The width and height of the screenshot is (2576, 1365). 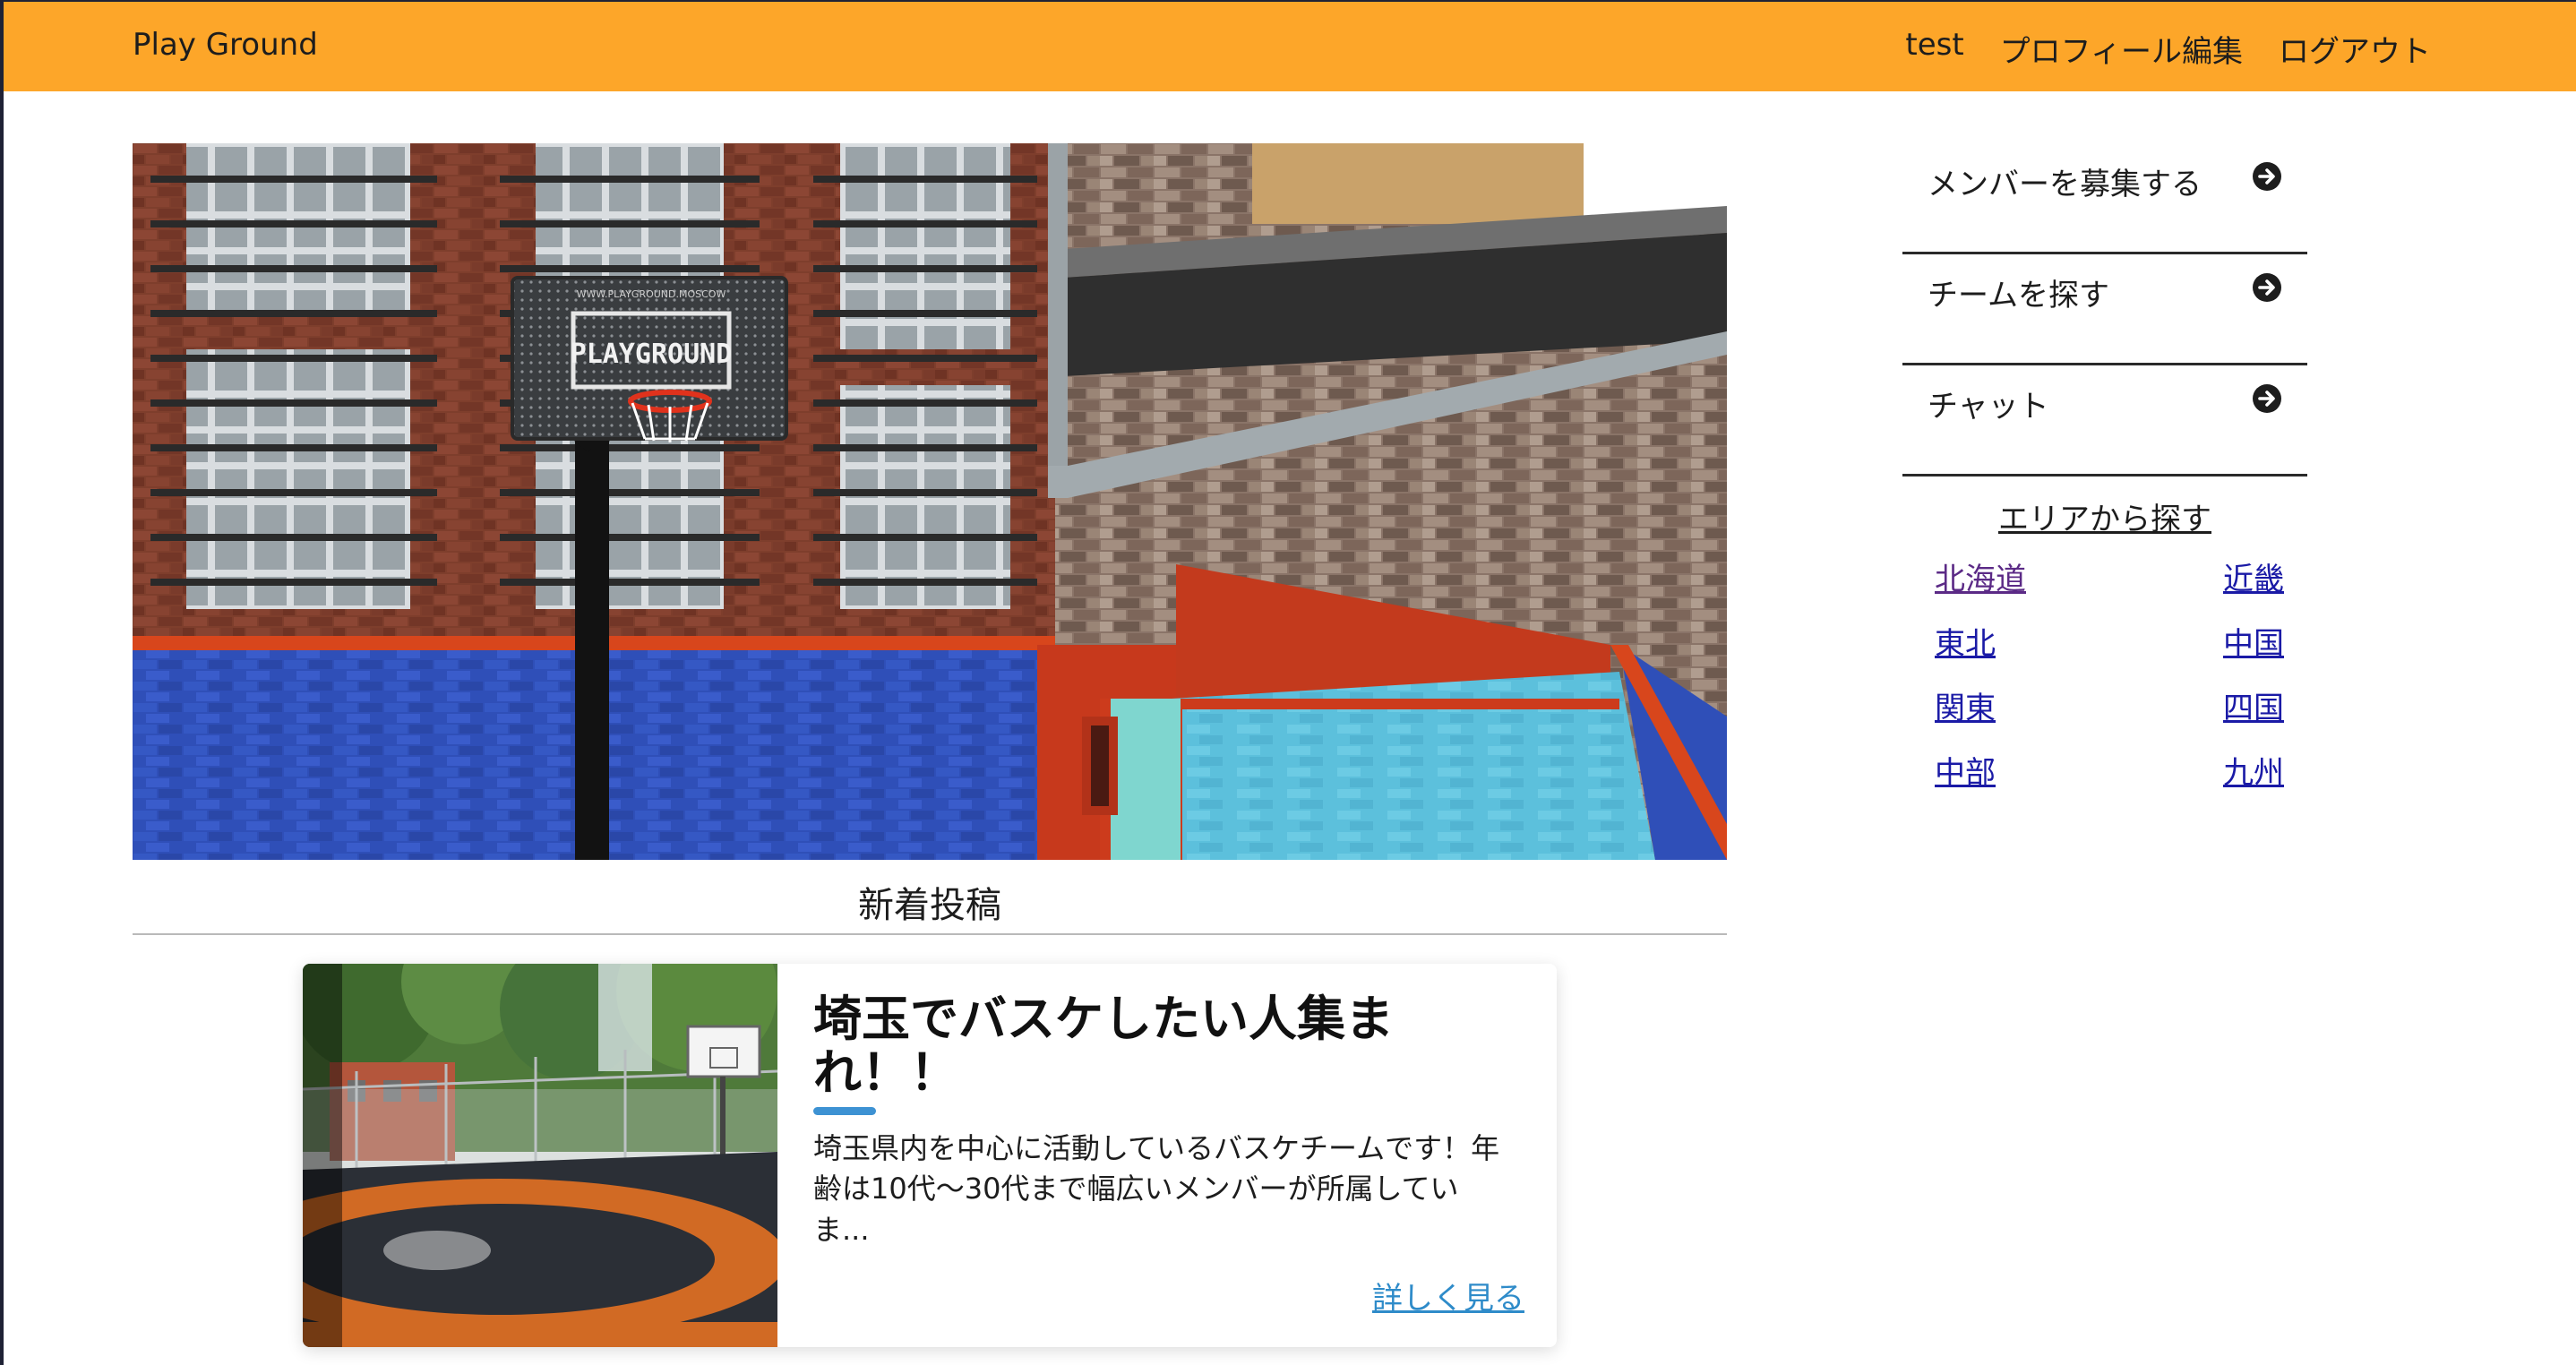 I want to click on area-link-chubu: 中部, so click(x=2079, y=773).